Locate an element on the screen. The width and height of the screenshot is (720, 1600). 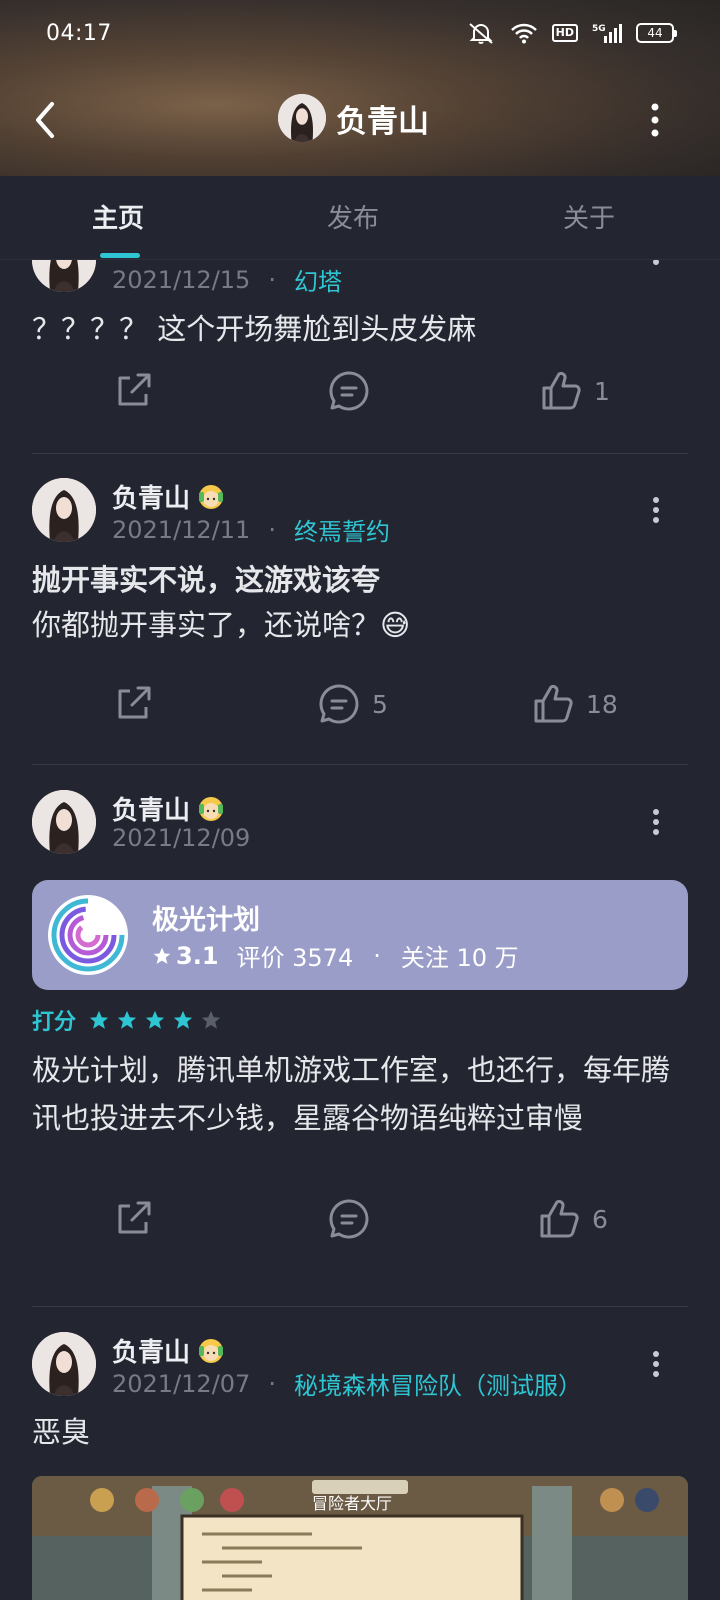
page-title: 负青山 is located at coordinates (382, 121).